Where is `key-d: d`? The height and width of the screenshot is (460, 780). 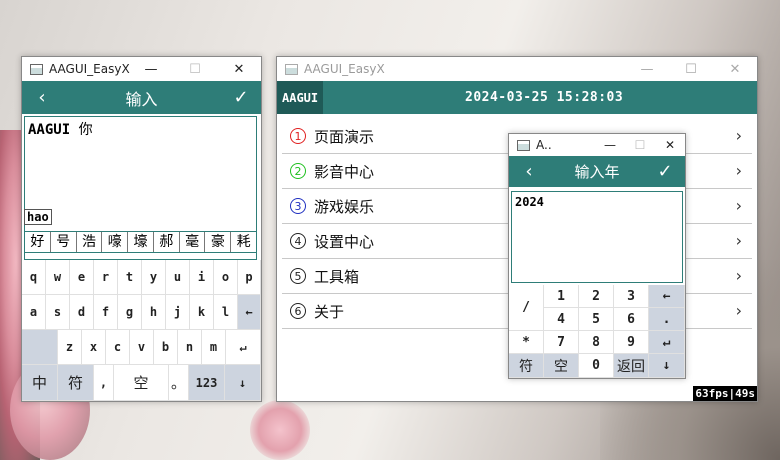 key-d: d is located at coordinates (82, 312).